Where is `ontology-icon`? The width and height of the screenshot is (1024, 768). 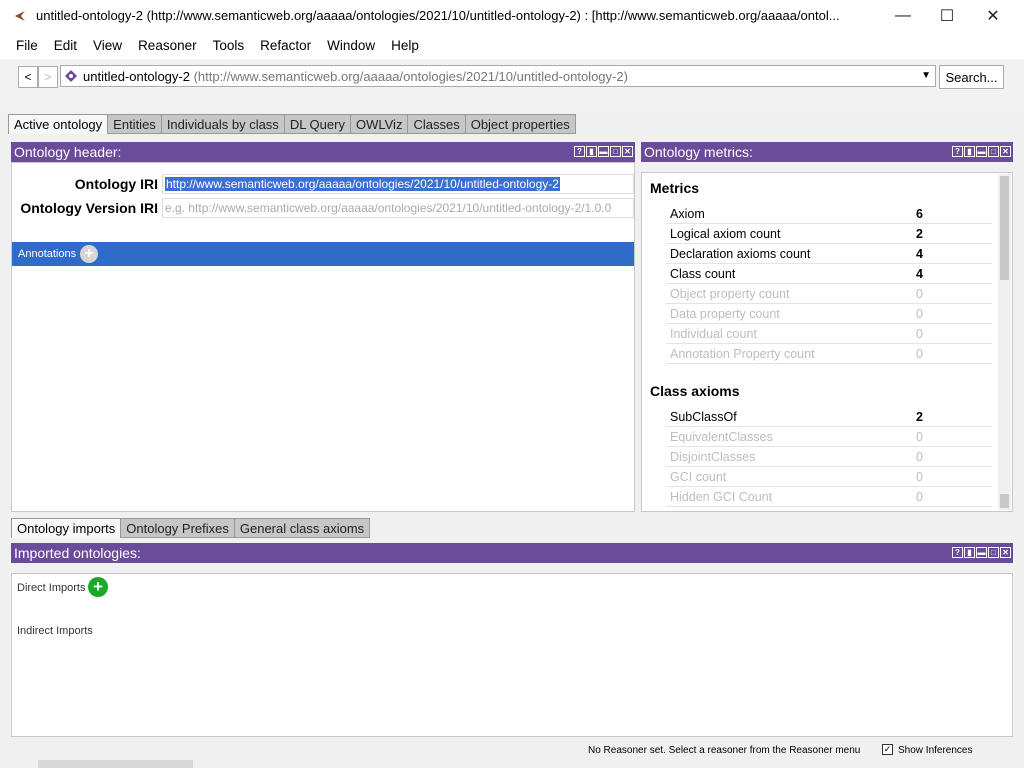 ontology-icon is located at coordinates (71, 76).